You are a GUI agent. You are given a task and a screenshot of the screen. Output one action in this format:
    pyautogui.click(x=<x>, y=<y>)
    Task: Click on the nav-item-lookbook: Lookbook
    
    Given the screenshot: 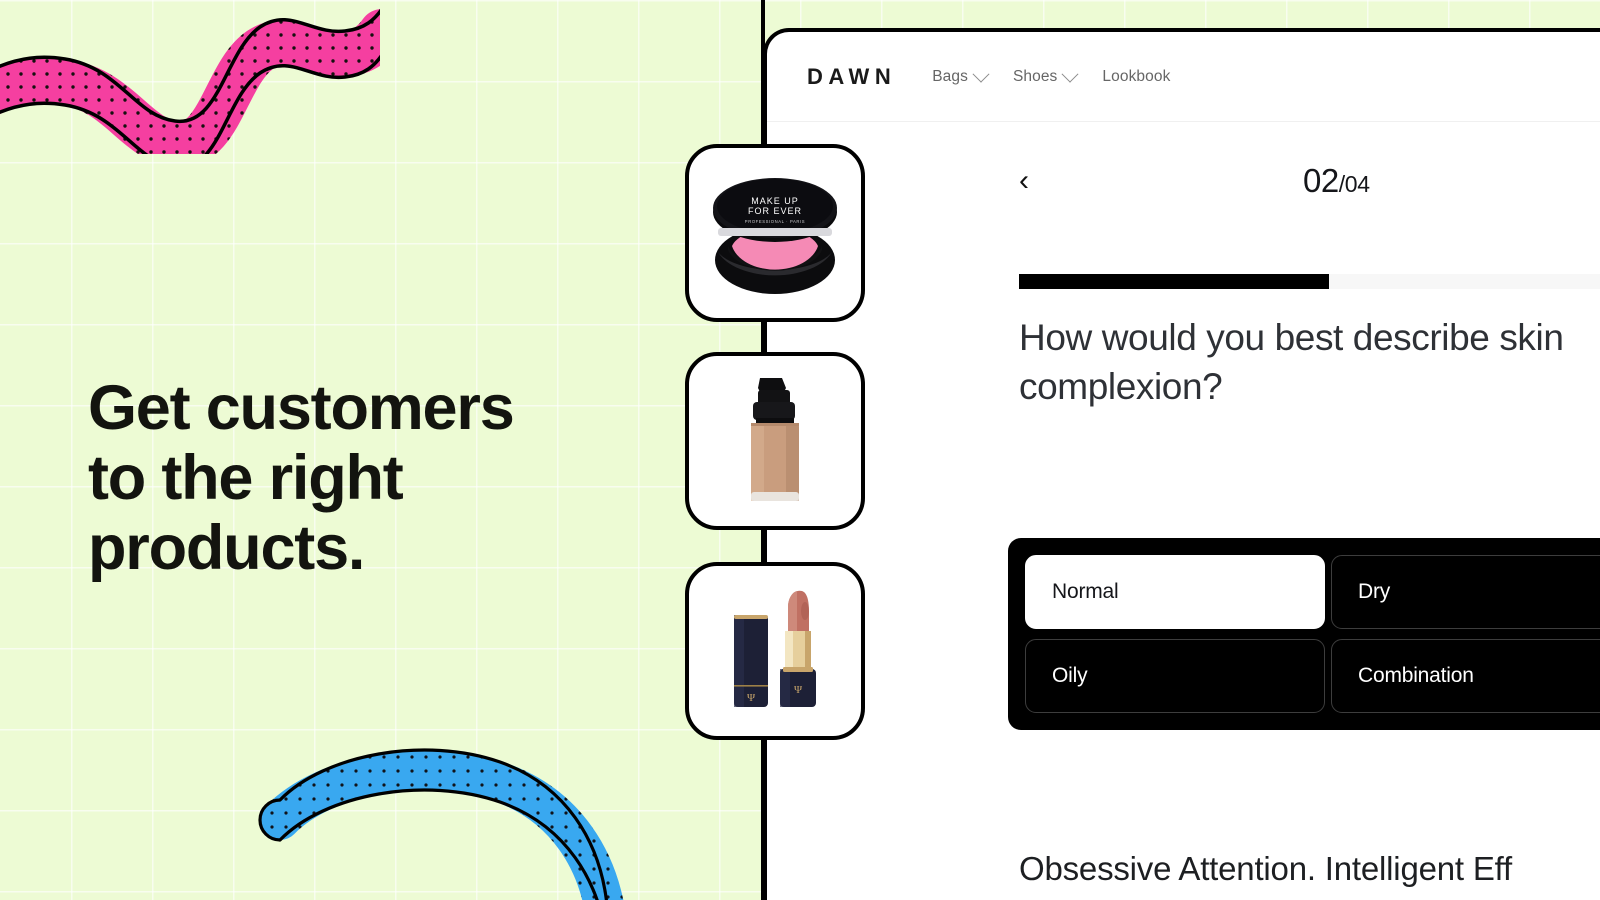 What is the action you would take?
    pyautogui.click(x=1136, y=77)
    